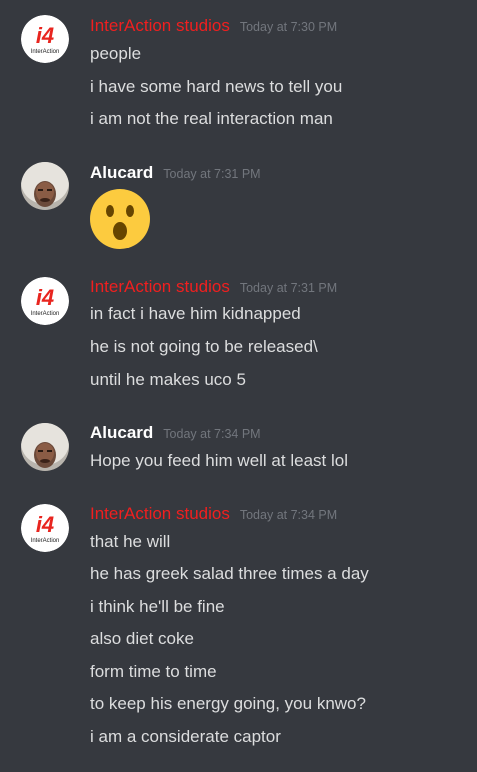 The image size is (477, 772). Describe the element at coordinates (157, 606) in the screenshot. I see `message-line: i think he'll be fine` at that location.